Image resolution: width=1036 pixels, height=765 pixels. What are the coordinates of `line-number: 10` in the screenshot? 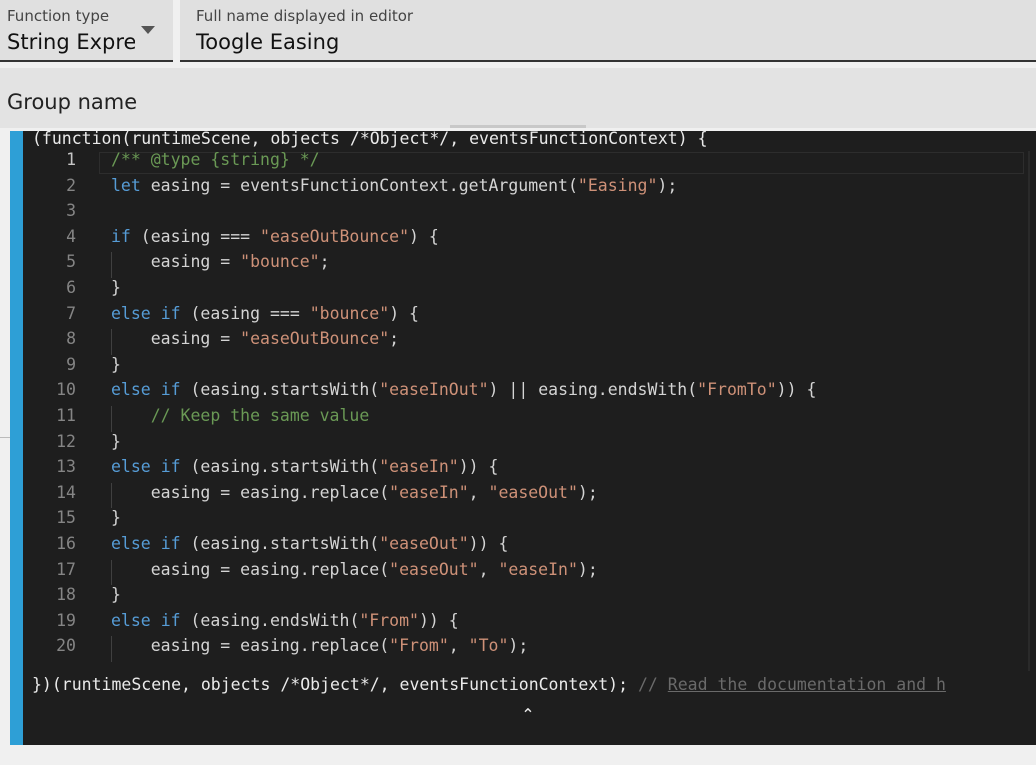 It's located at (66, 390).